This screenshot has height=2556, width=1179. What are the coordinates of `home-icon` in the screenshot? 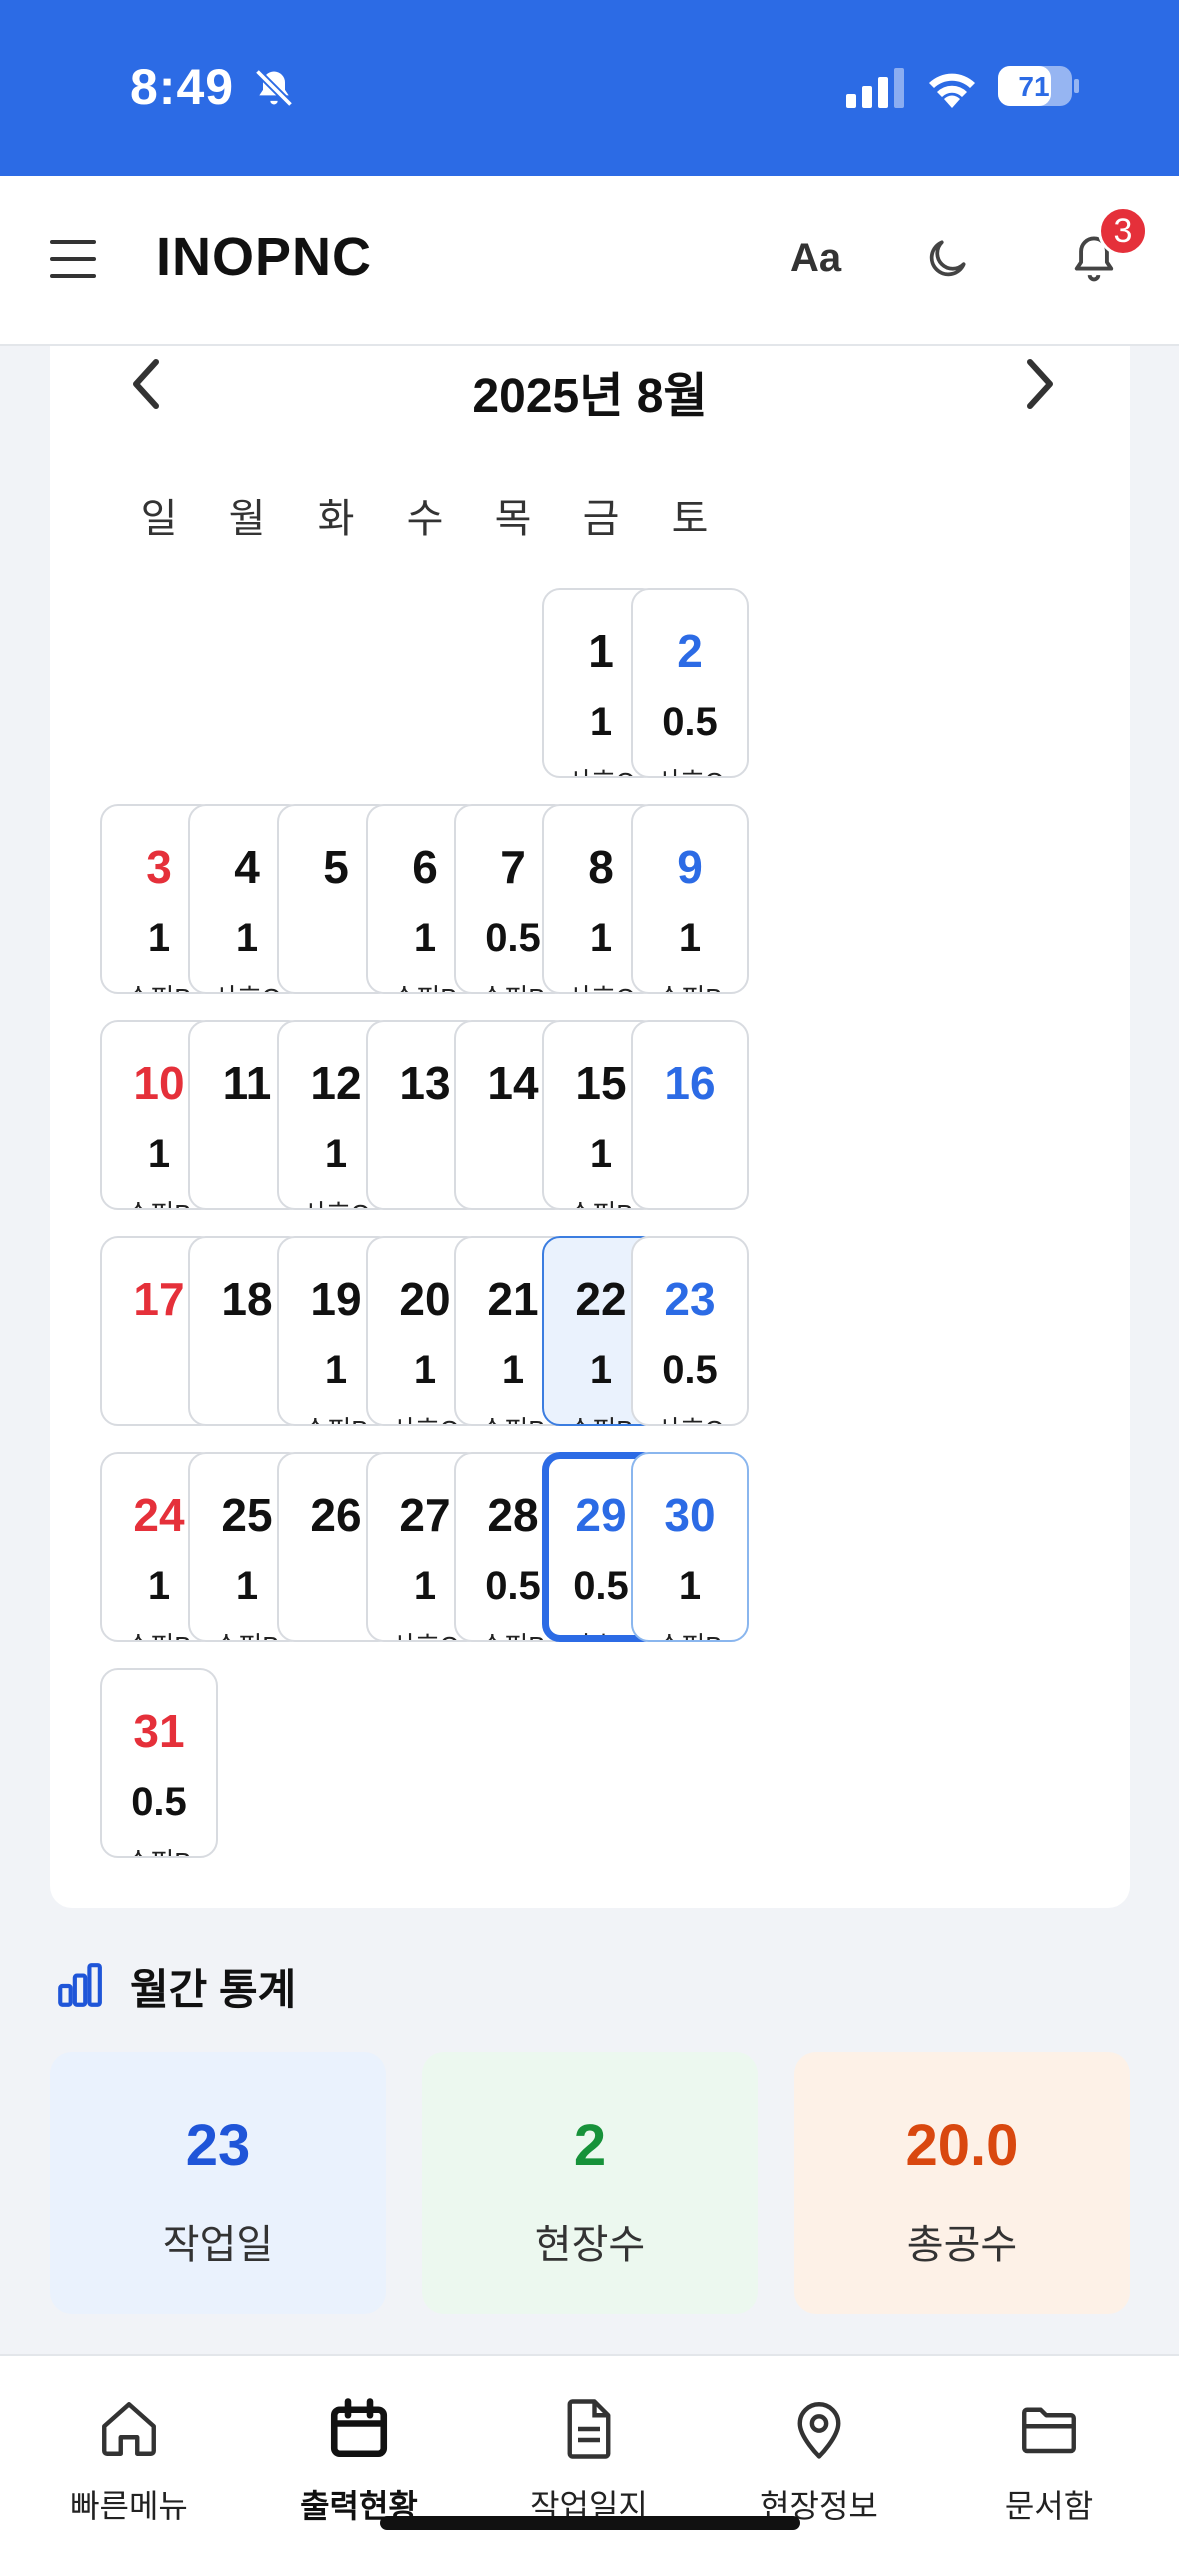 It's located at (129, 2429).